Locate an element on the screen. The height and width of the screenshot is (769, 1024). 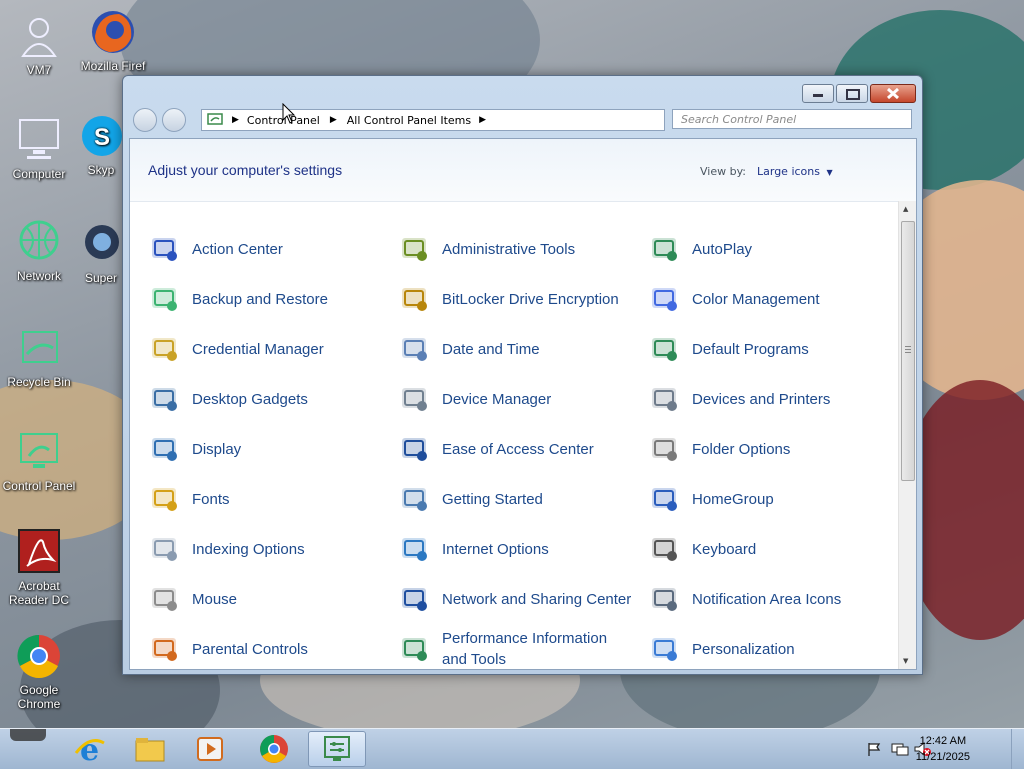
desktop-icon-network: Network is located at coordinates (39, 250).